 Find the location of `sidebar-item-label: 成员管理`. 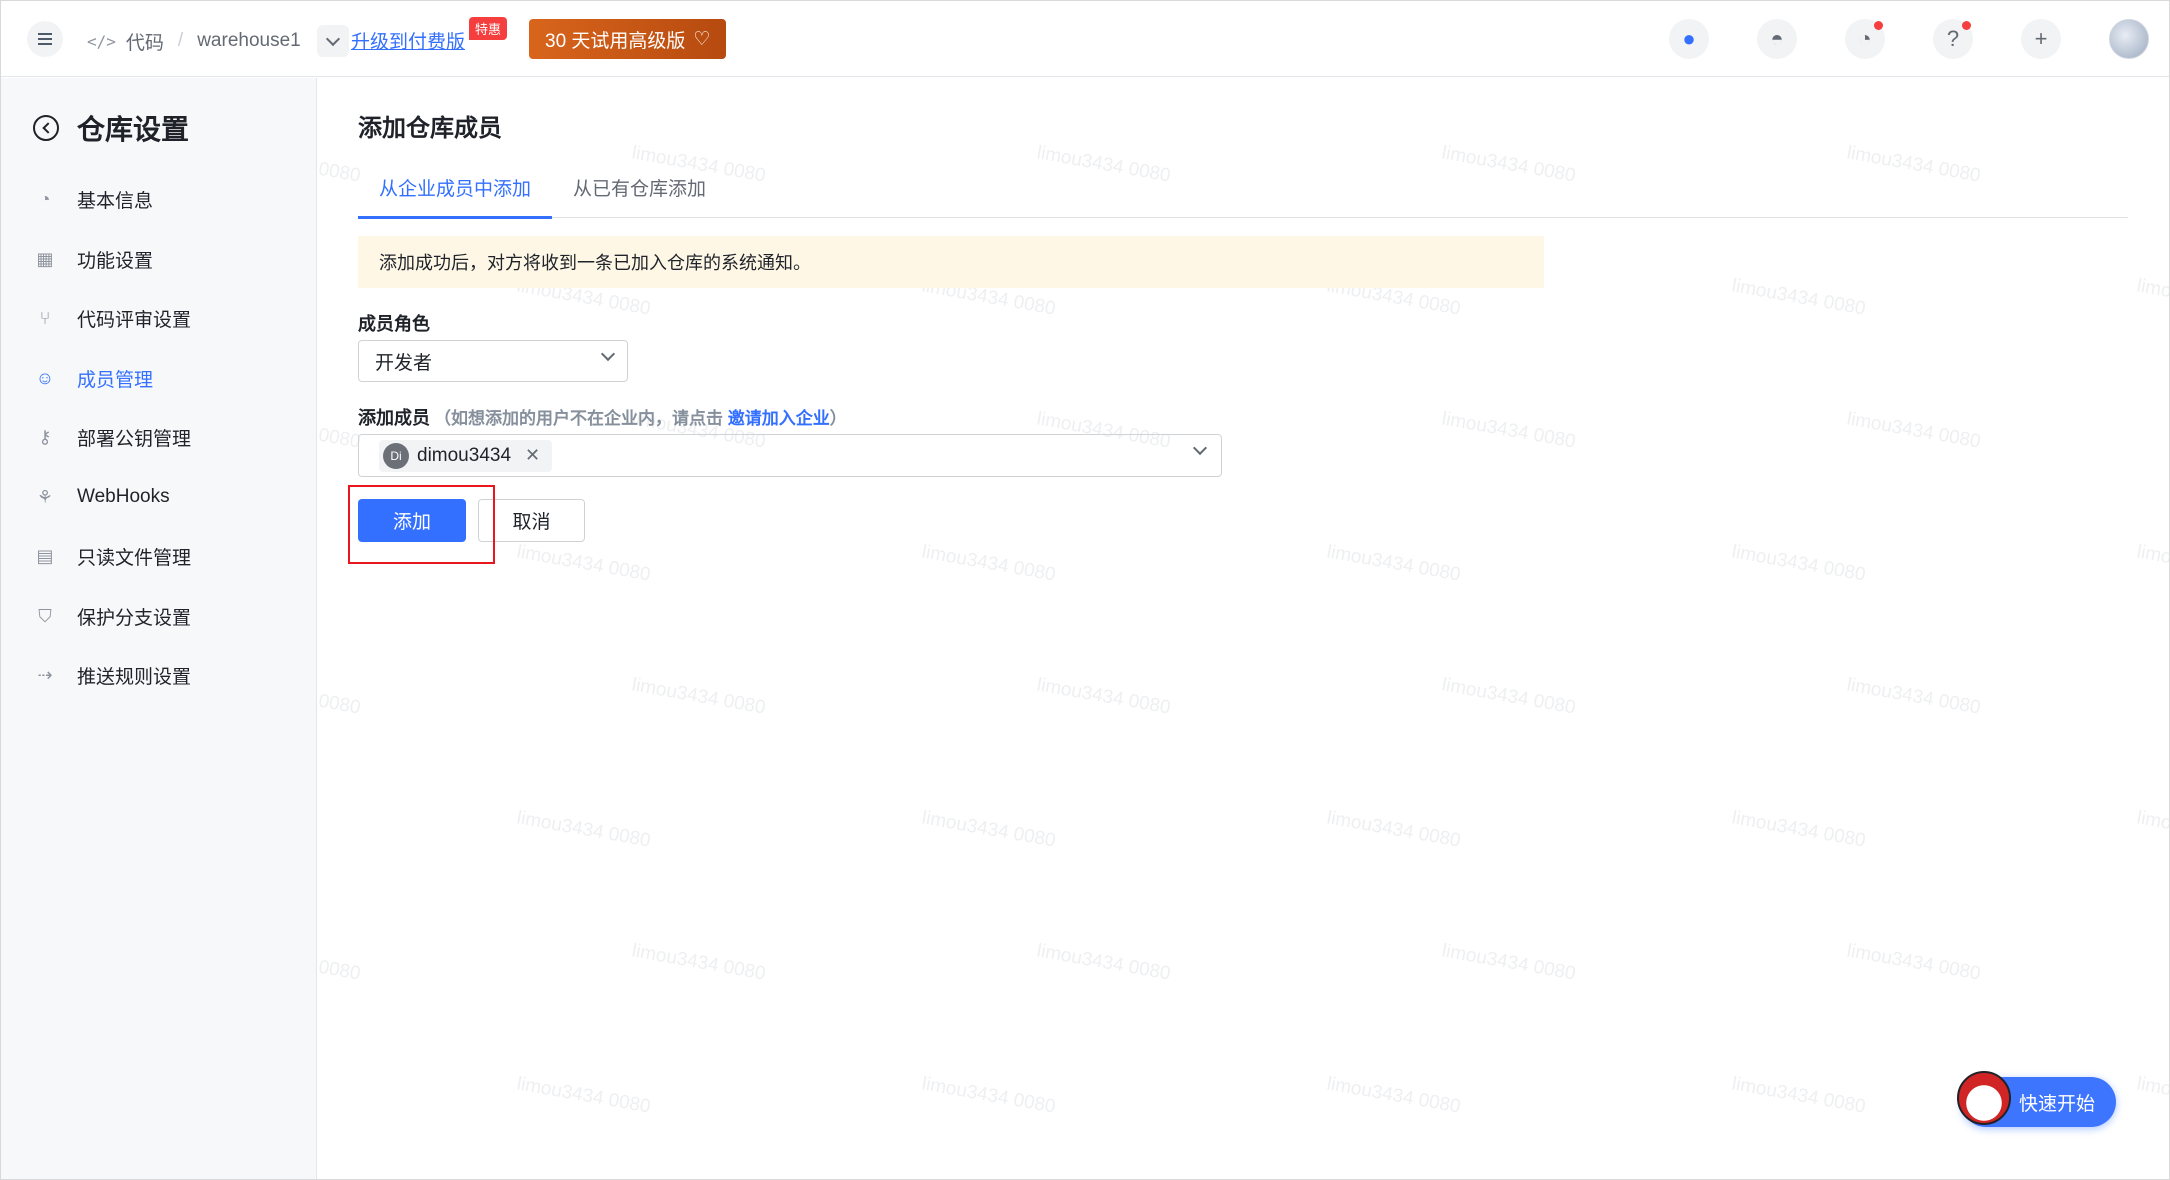

sidebar-item-label: 成员管理 is located at coordinates (115, 380).